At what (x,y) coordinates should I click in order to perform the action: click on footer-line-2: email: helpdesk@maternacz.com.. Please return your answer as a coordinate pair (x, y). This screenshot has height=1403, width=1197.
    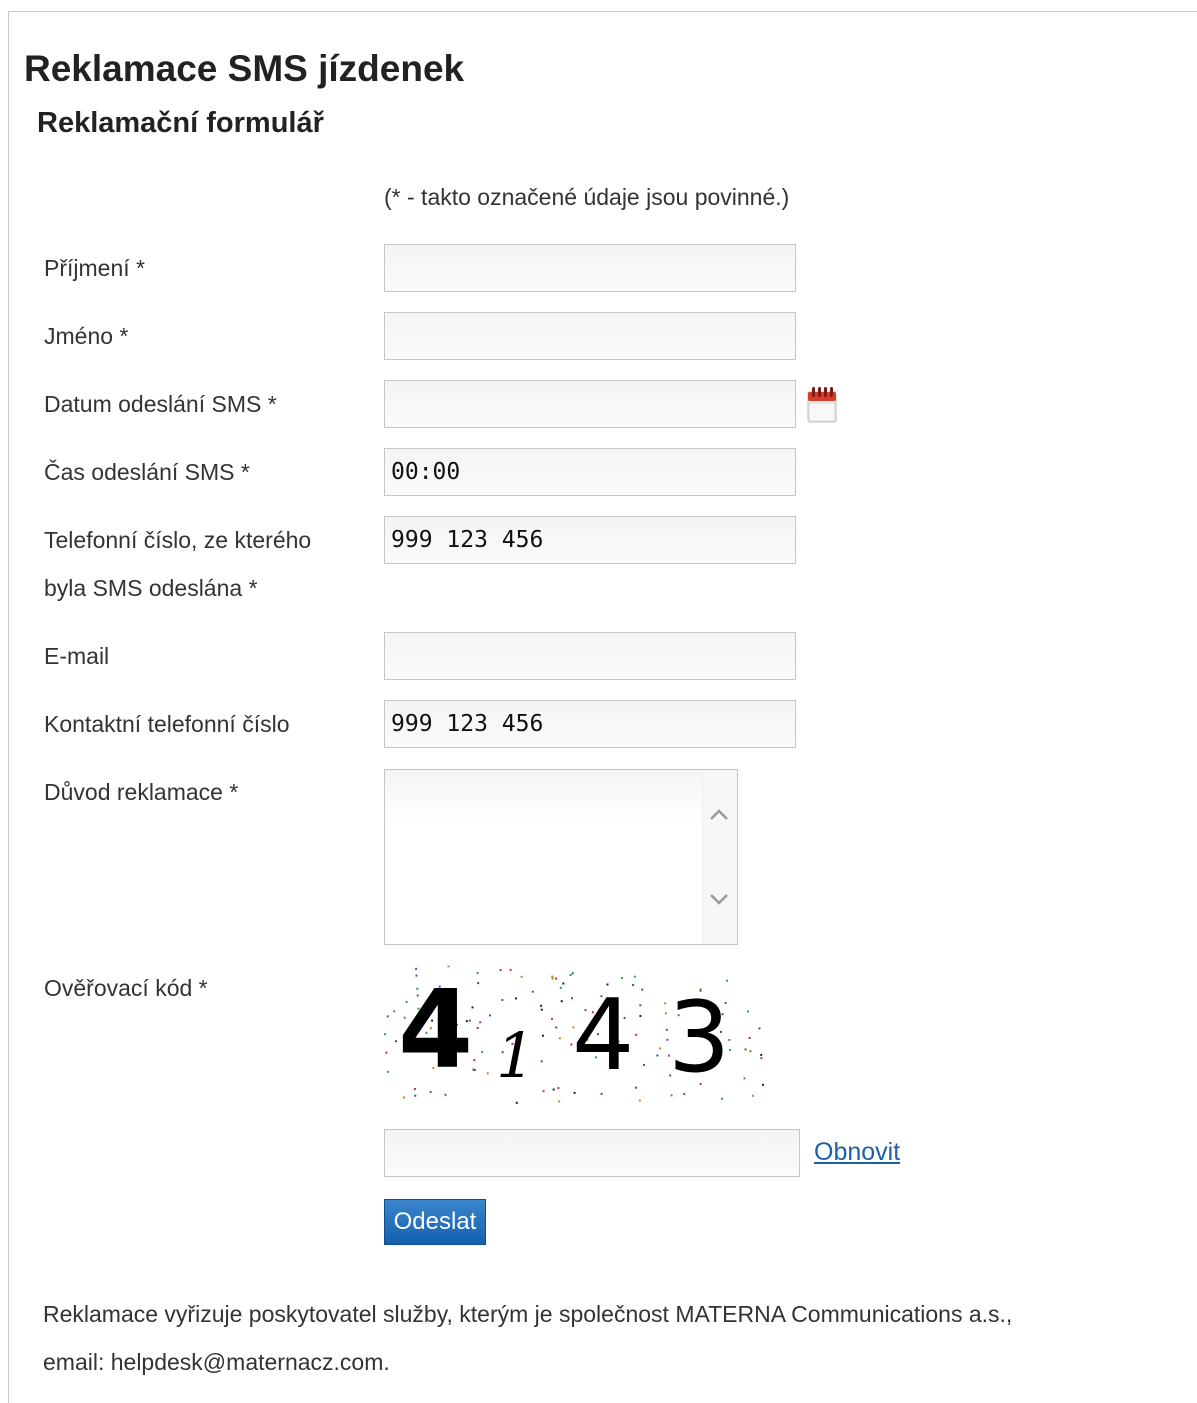
    Looking at the image, I should click on (216, 1362).